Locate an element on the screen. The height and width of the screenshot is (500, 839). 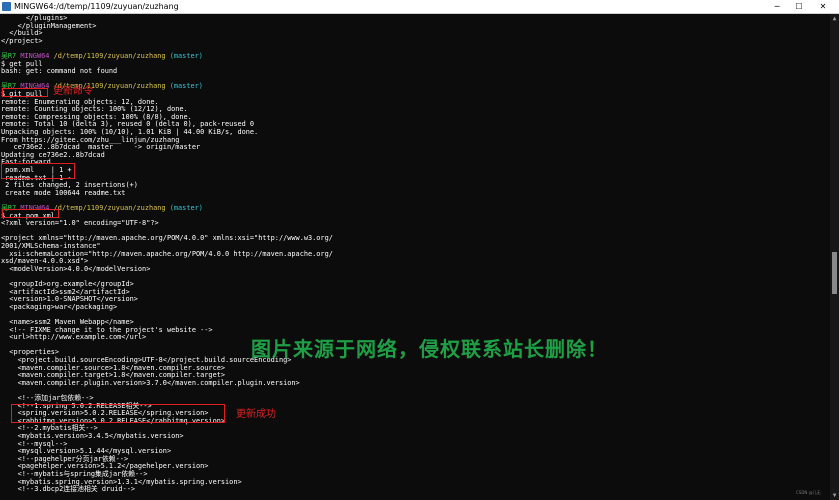
xml-line: <!--3.dbcp2连接池相关 druid--> is located at coordinates (68, 489).